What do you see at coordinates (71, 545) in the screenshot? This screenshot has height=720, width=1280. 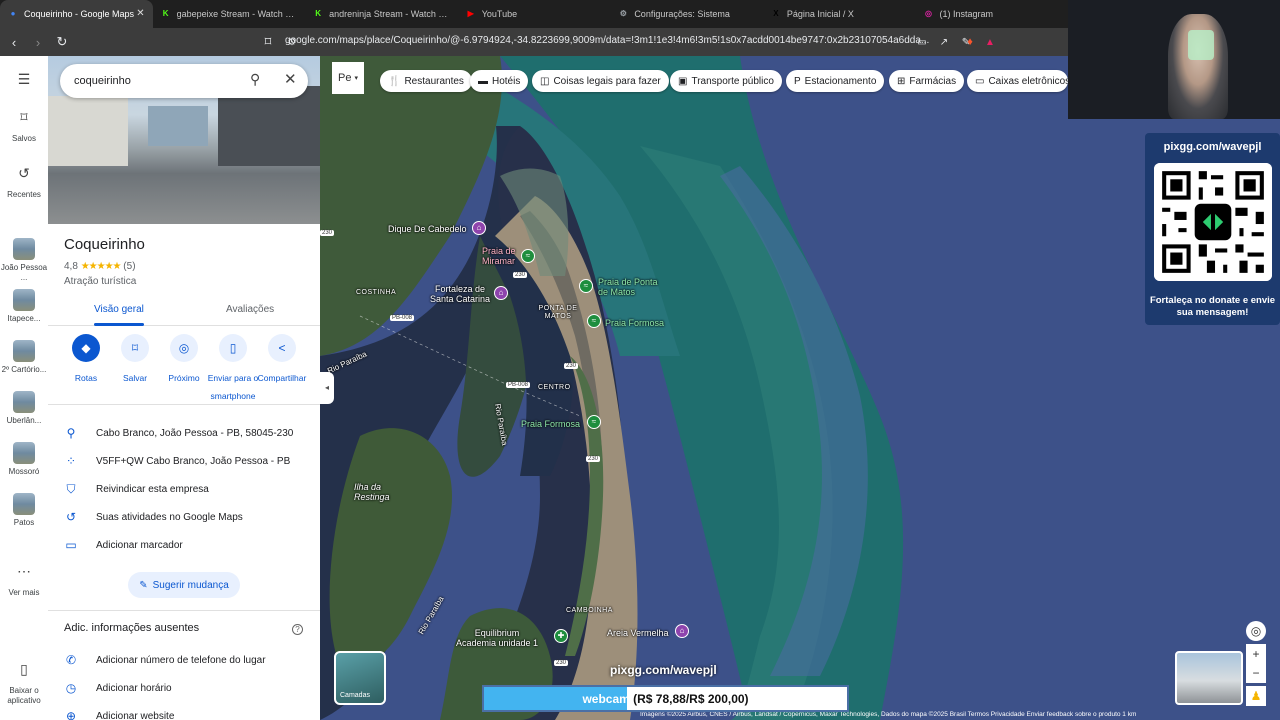 I see `add-label-icon: ▭` at bounding box center [71, 545].